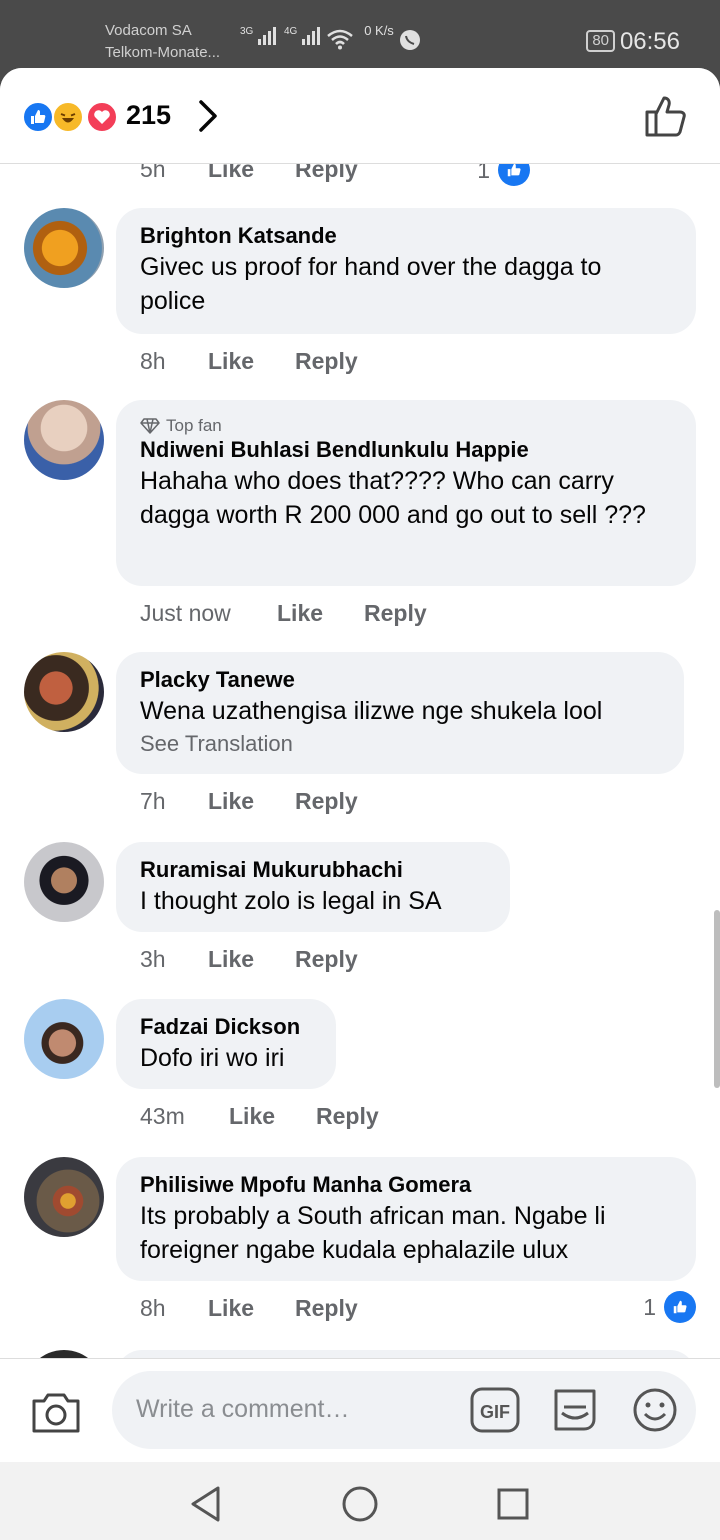 Image resolution: width=720 pixels, height=1540 pixels. What do you see at coordinates (340, 40) in the screenshot?
I see `wifi-icon` at bounding box center [340, 40].